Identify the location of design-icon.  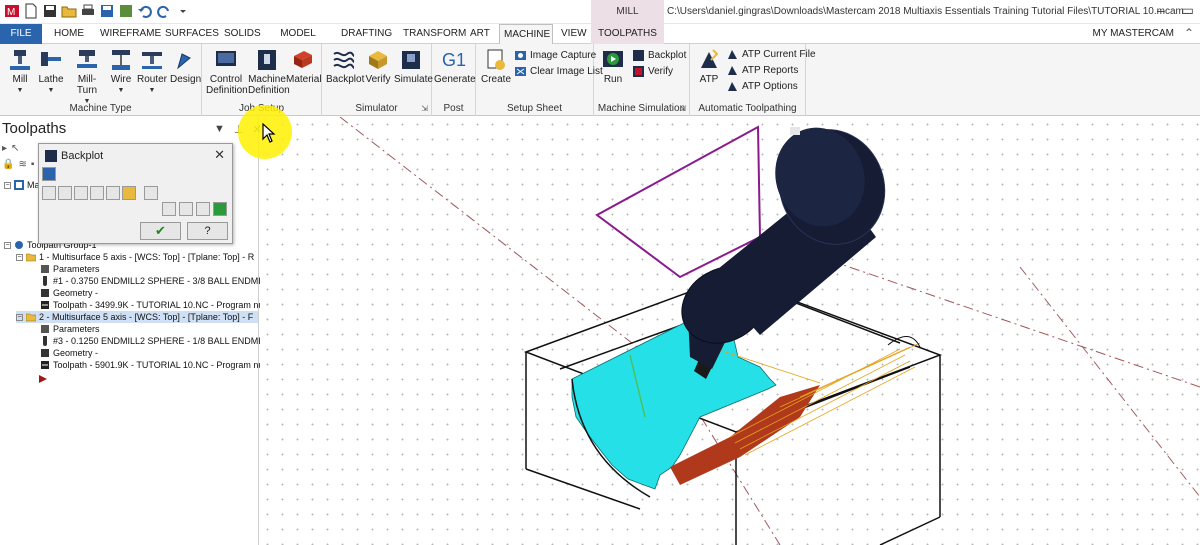
(184, 61).